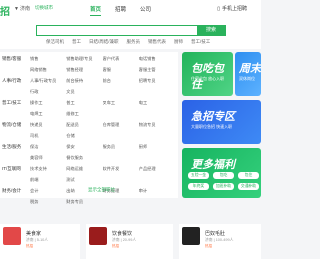 The height and width of the screenshot is (259, 320). I want to click on nav-jobs: 招聘, so click(120, 10).